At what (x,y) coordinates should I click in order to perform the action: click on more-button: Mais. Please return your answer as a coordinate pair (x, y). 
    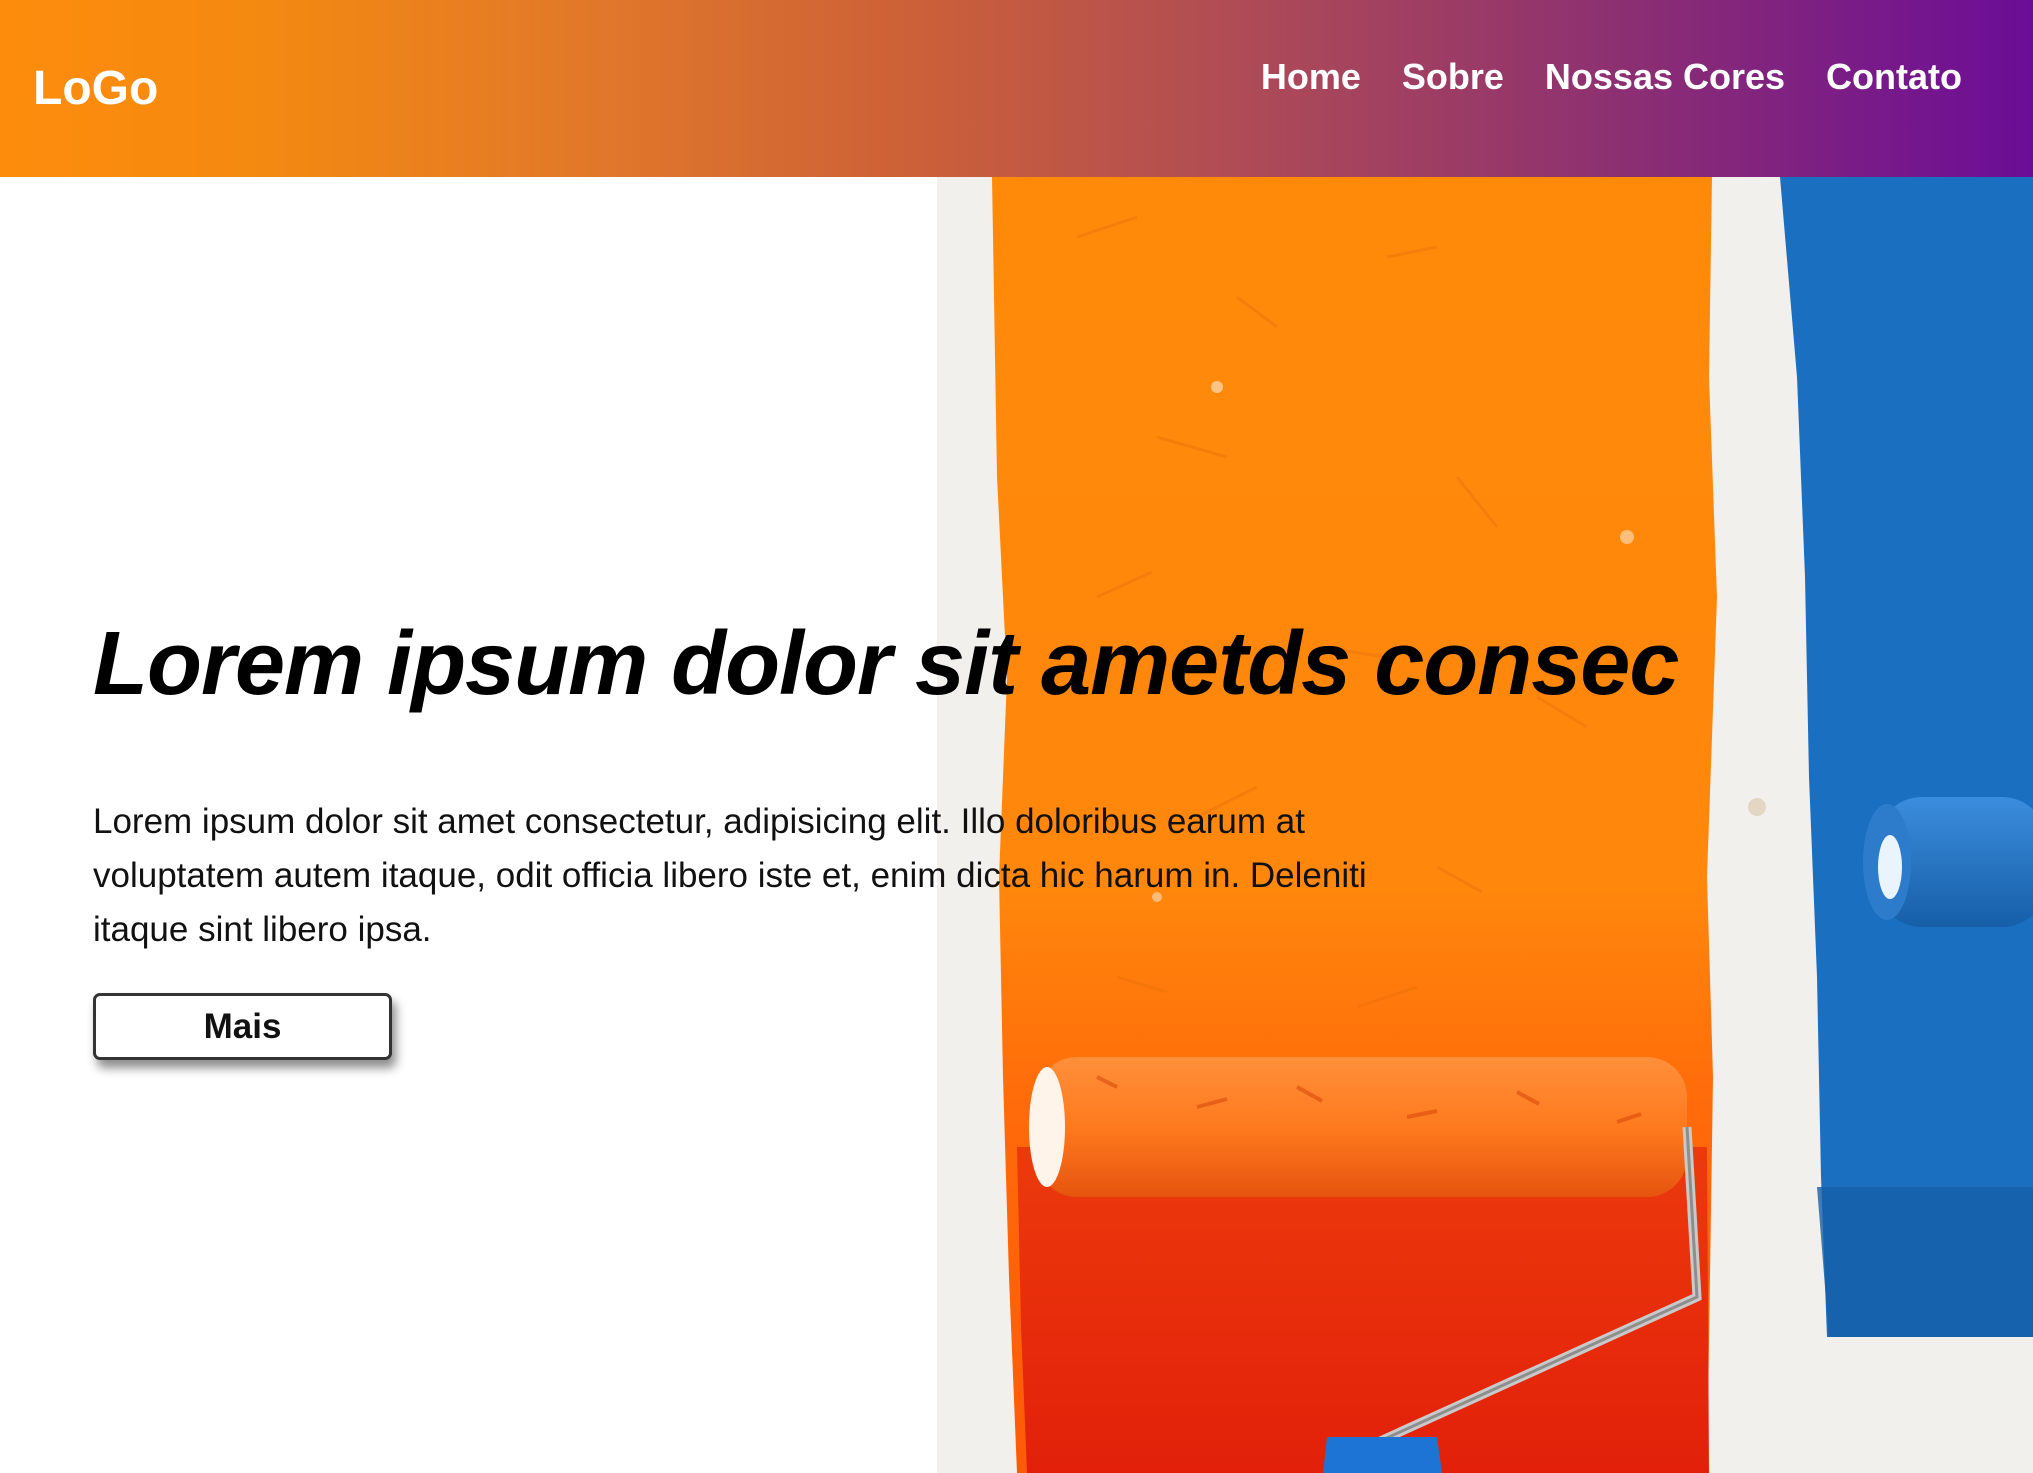
    Looking at the image, I should click on (242, 1026).